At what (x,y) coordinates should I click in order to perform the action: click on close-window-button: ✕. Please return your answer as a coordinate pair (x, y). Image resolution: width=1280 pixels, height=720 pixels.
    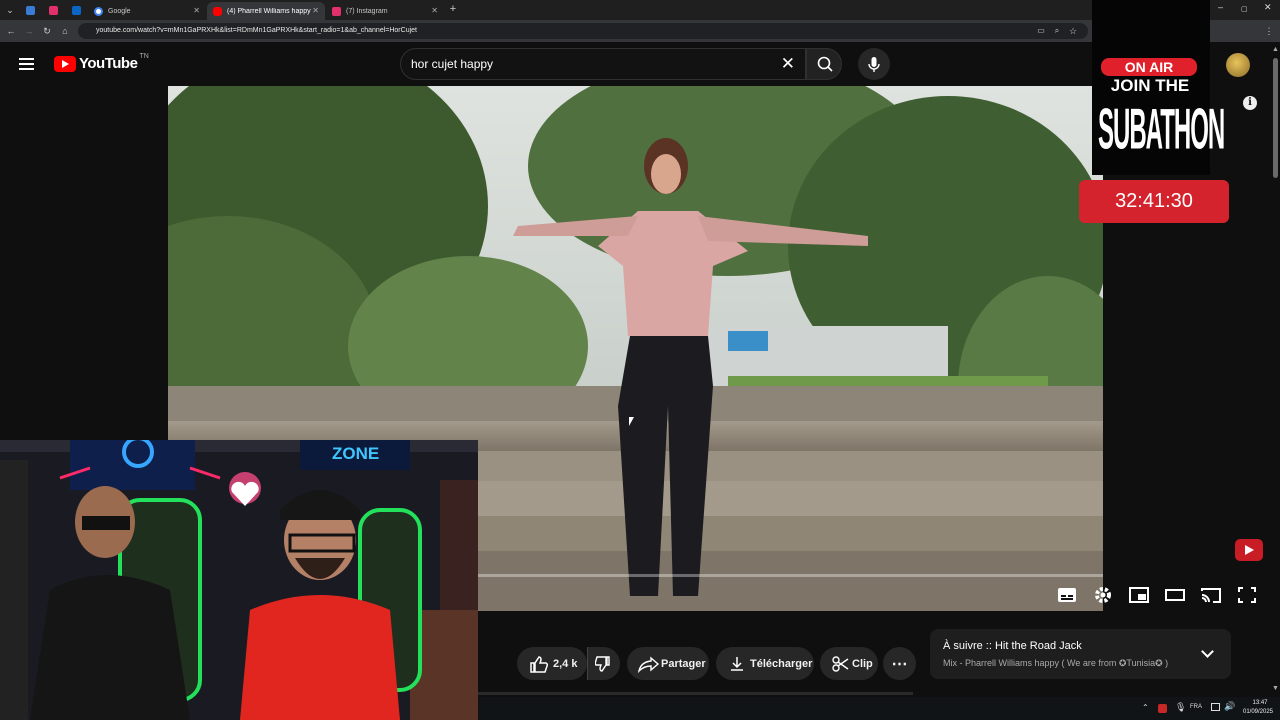
    Looking at the image, I should click on (1268, 7).